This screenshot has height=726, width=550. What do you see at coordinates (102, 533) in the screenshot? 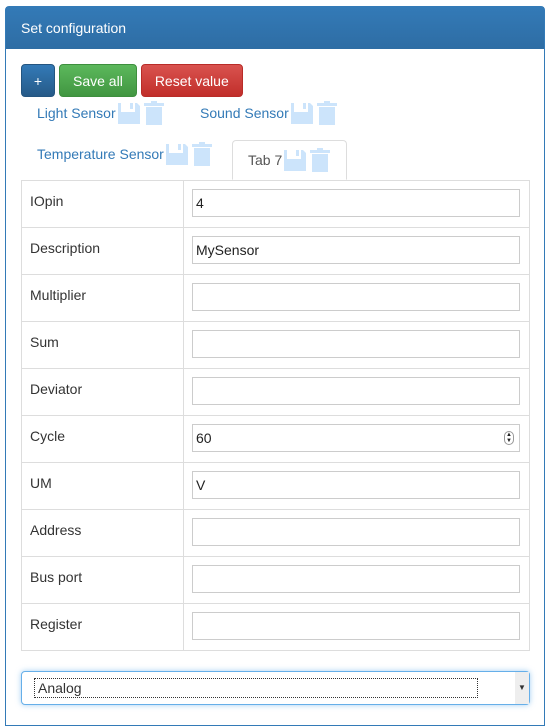
I see `field-label: Address` at bounding box center [102, 533].